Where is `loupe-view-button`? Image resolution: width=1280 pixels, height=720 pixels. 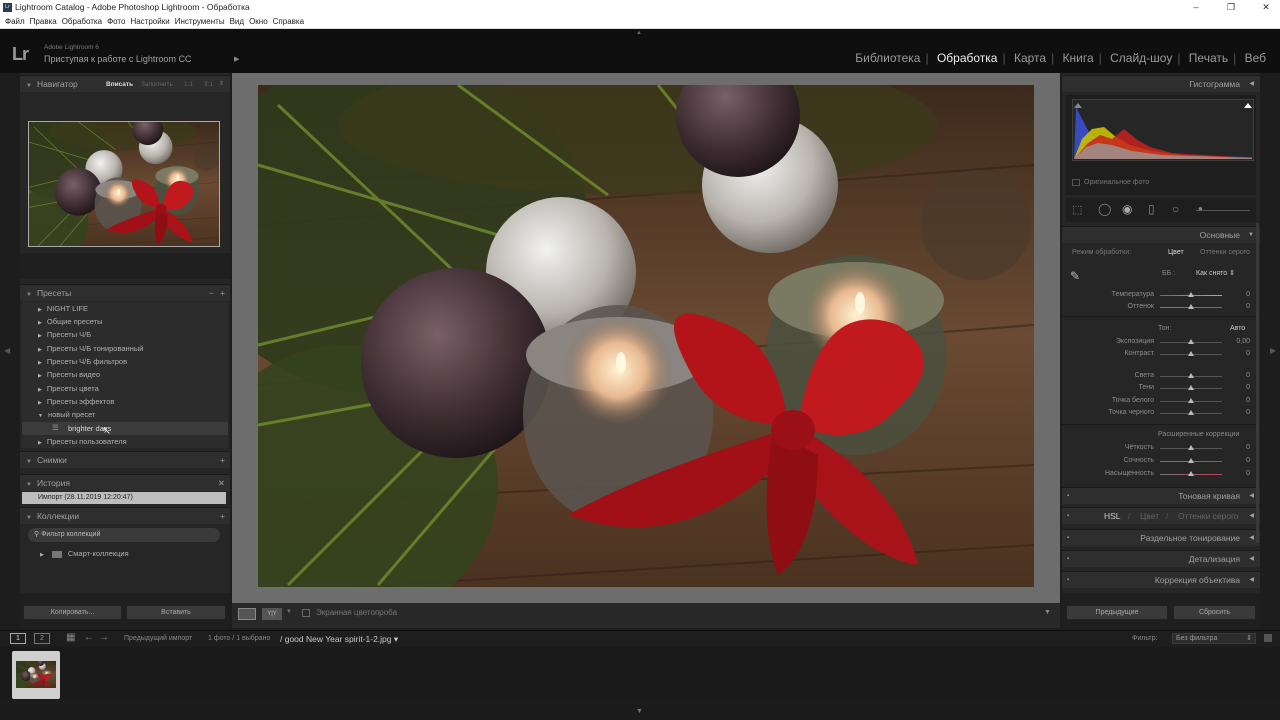 loupe-view-button is located at coordinates (247, 614).